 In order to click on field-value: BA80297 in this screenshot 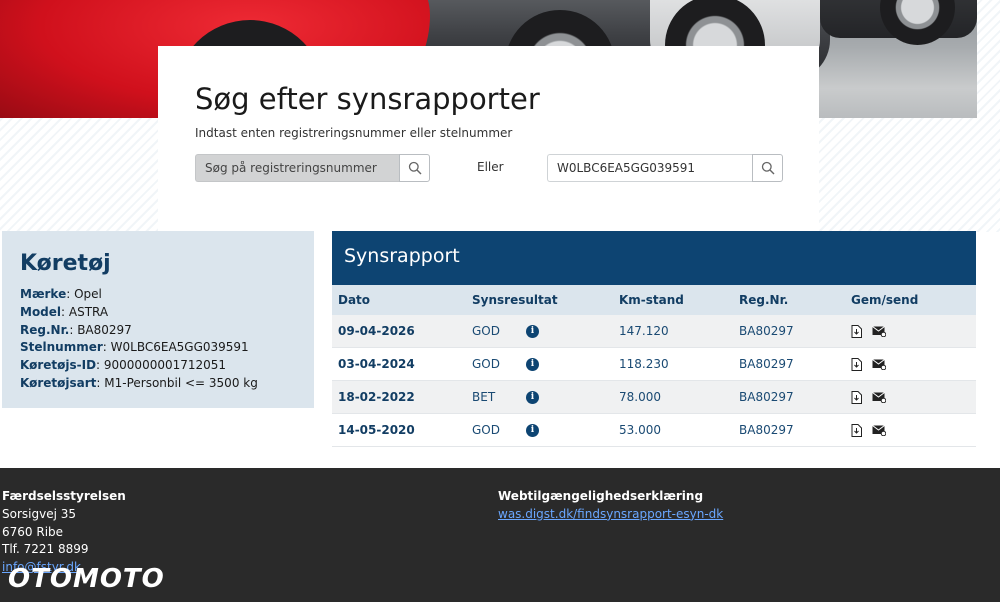, I will do `click(104, 329)`.